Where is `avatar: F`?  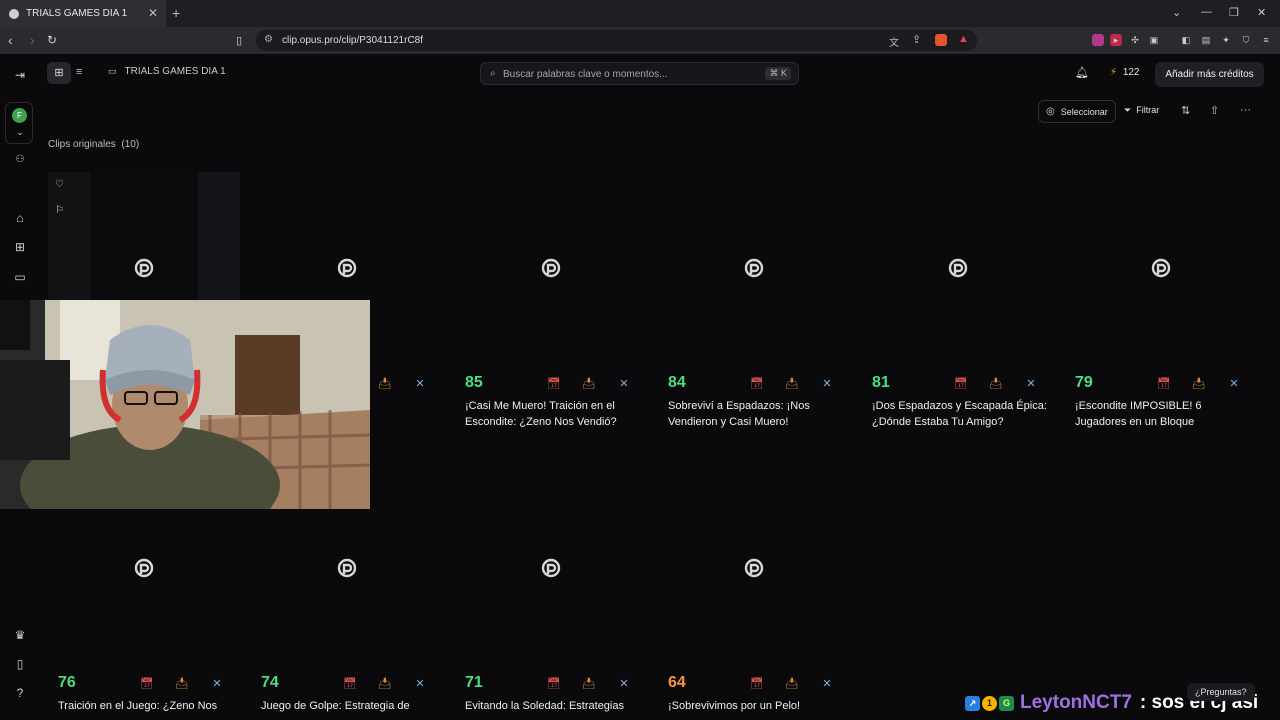
avatar: F is located at coordinates (19, 115).